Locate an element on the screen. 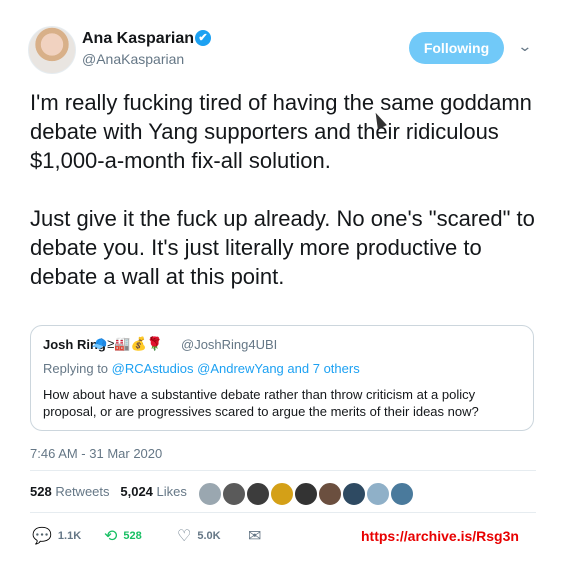 Image resolution: width=566 pixels, height=563 pixels. retweets-label: Retweets is located at coordinates (82, 491).